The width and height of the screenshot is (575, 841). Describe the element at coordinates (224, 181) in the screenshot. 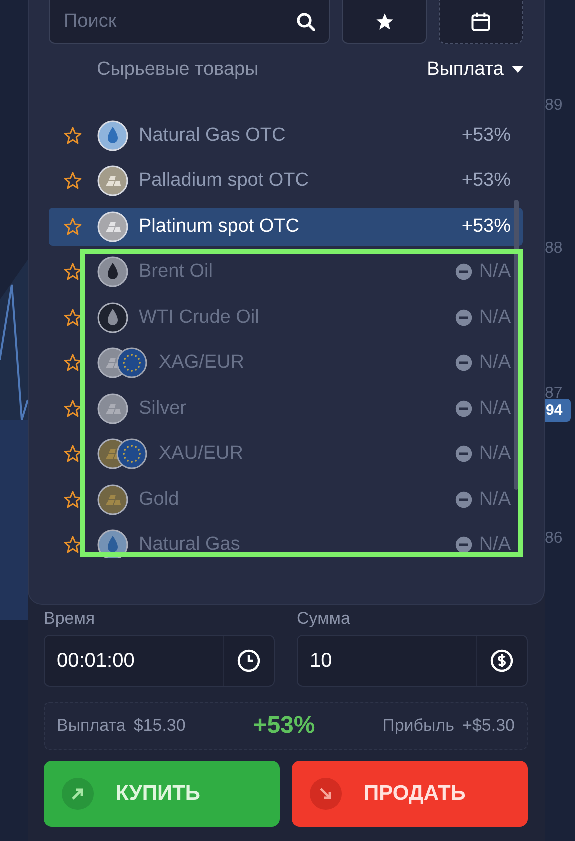

I see `asset-name: Palladium spot OTC` at that location.